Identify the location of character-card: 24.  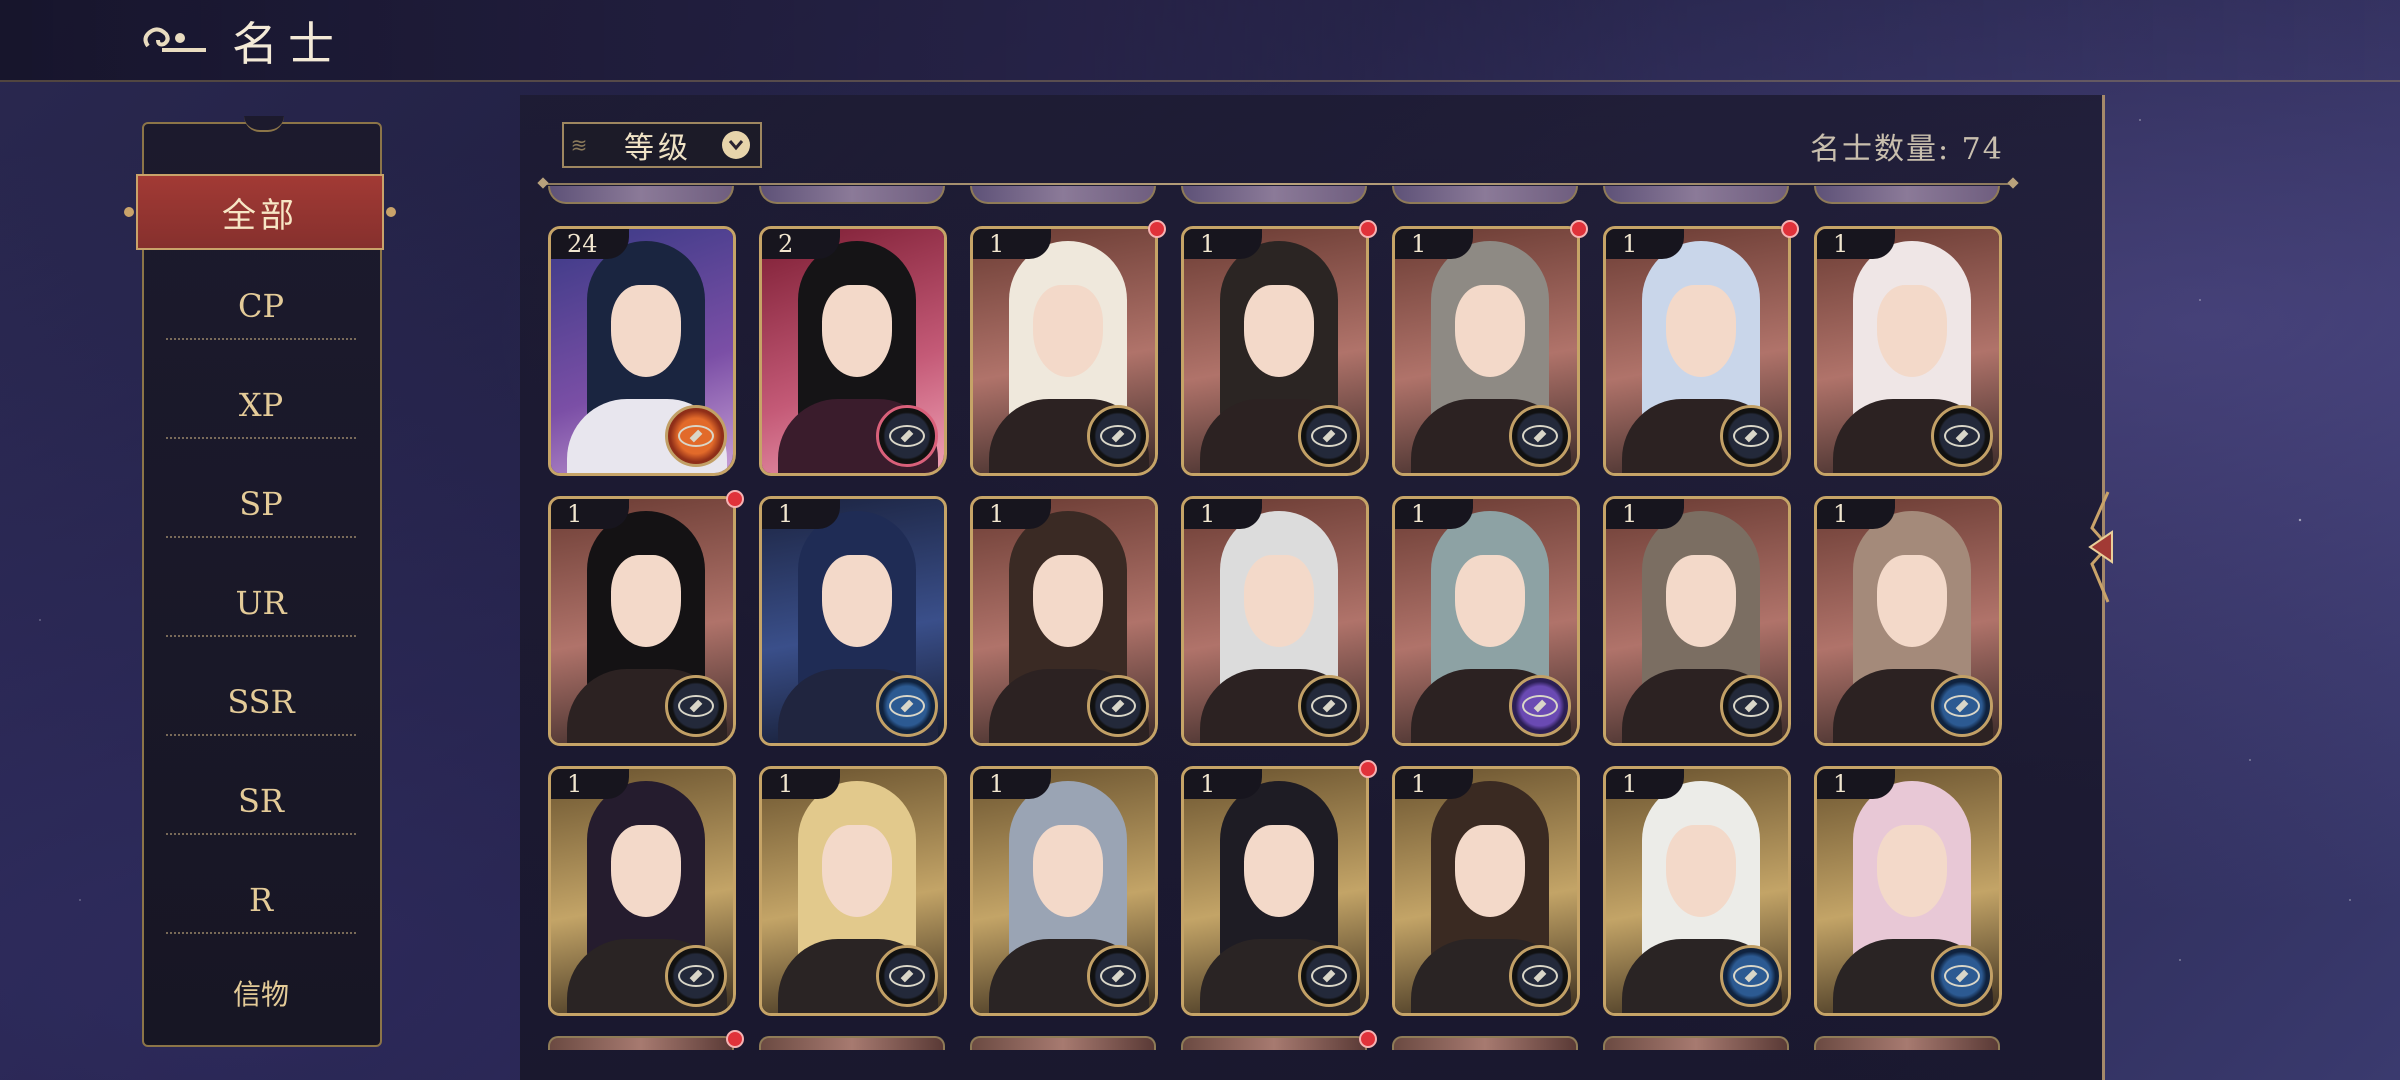
(642, 351).